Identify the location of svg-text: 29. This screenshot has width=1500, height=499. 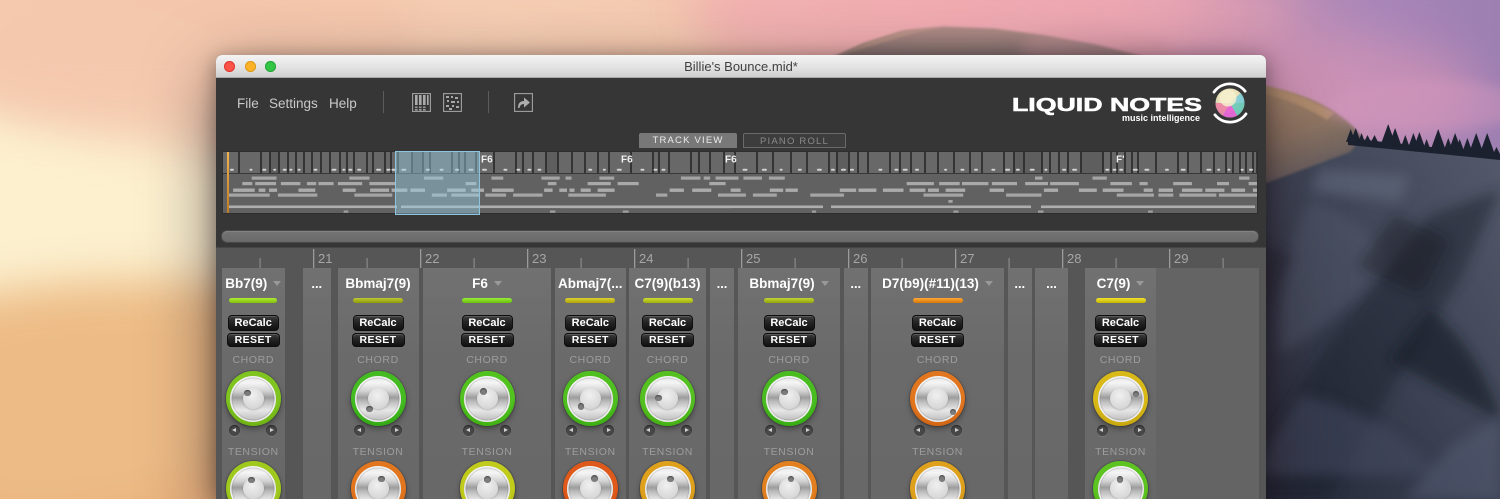
(1181, 258).